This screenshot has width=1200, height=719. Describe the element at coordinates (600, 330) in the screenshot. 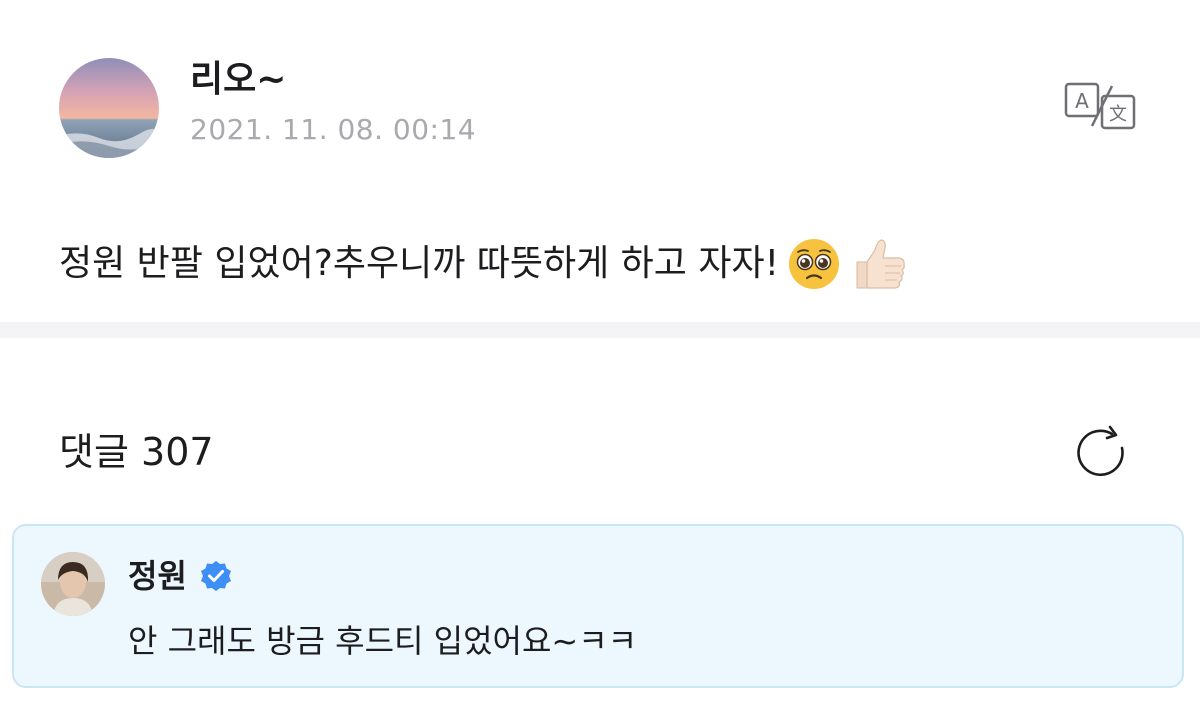

I see `section-divider` at that location.